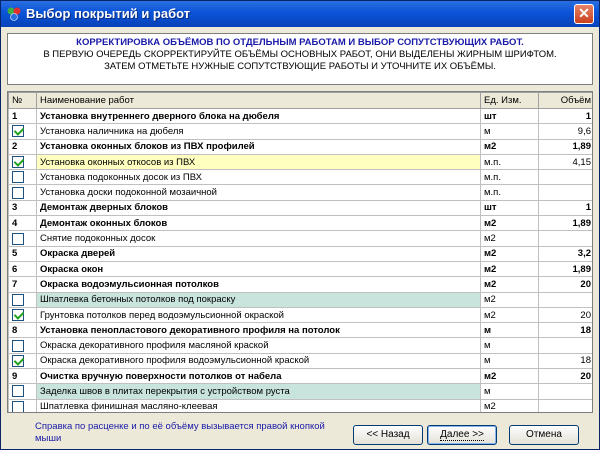 The width and height of the screenshot is (600, 450). What do you see at coordinates (258, 284) in the screenshot?
I see `work-name: Окраска водоэмульсионная потолков` at bounding box center [258, 284].